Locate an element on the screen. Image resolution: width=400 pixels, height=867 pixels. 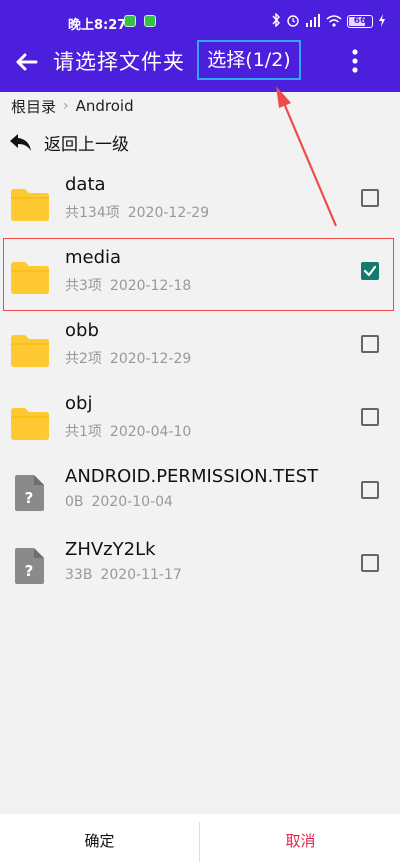
bottom-action-bar: 确定 取消 is located at coordinates (200, 840).